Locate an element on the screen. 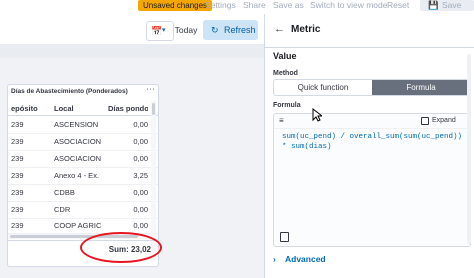  method-label: Method is located at coordinates (285, 73).